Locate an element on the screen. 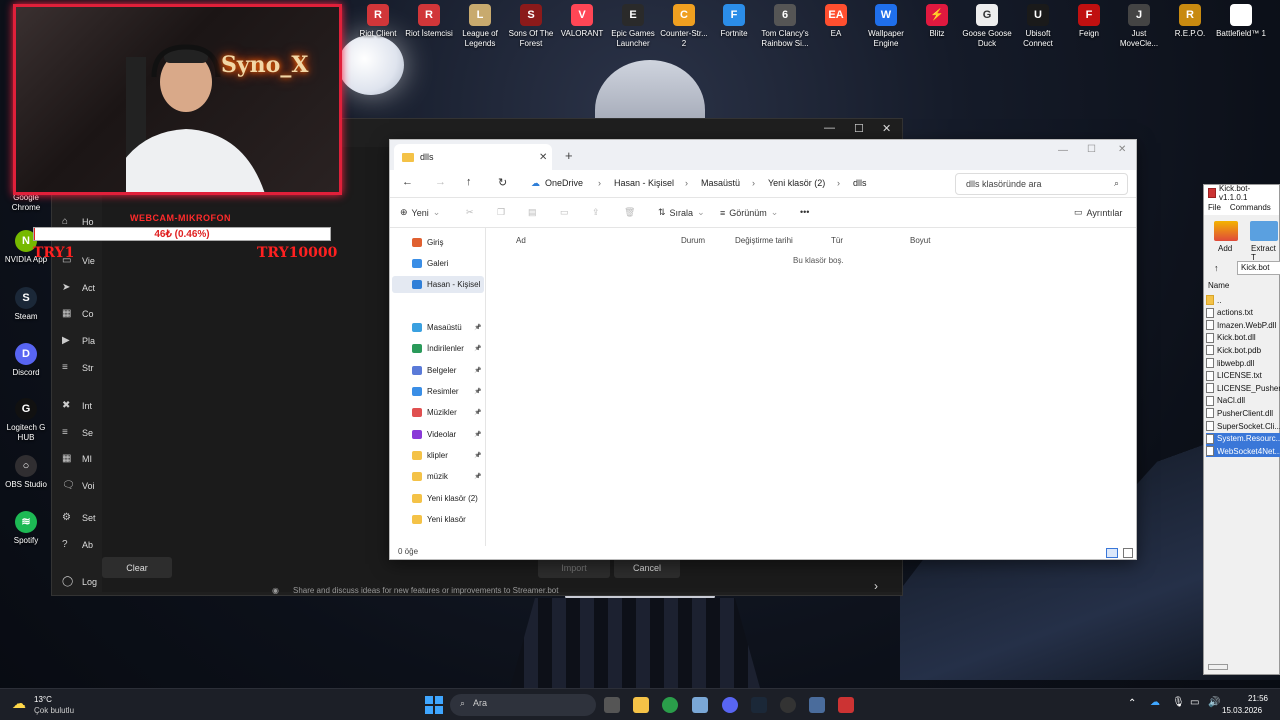  sidebar-item: ➤ Act is located at coordinates (87, 287).